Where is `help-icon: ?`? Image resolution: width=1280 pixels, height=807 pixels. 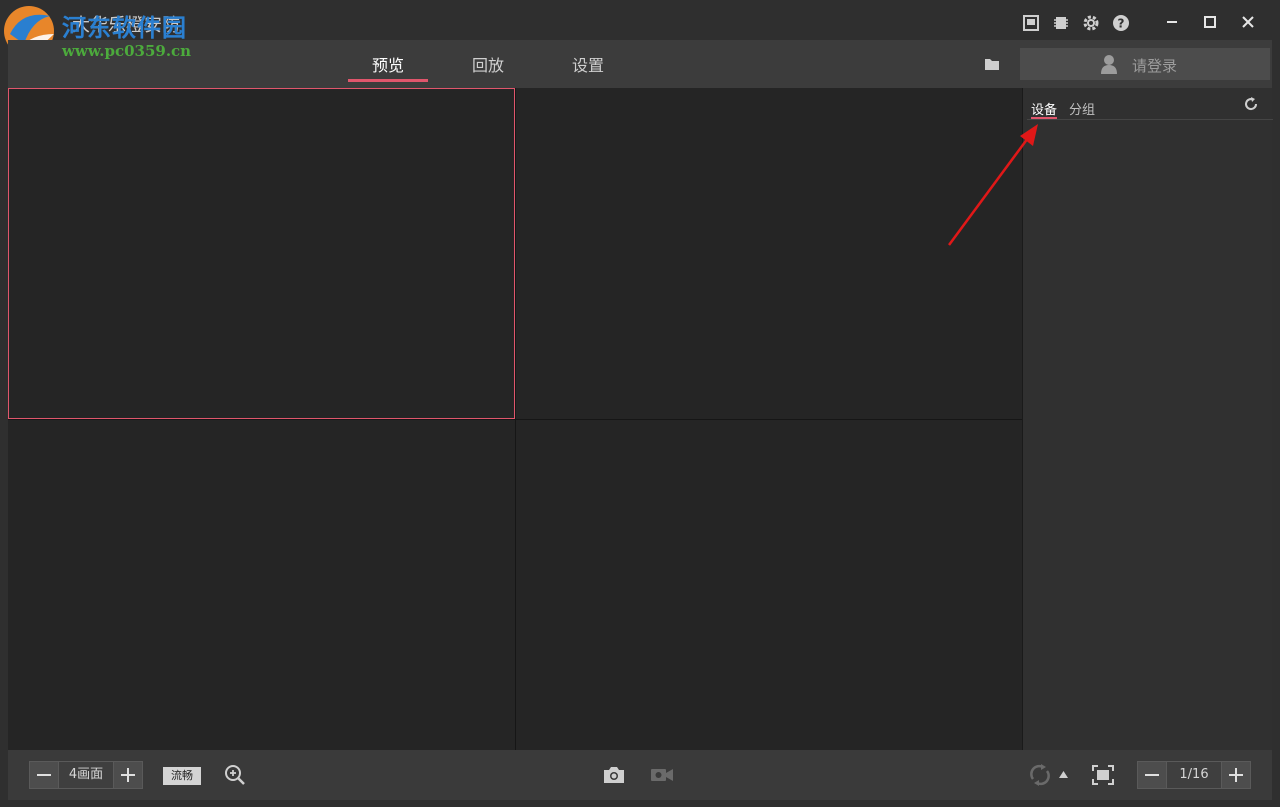 help-icon: ? is located at coordinates (1121, 23).